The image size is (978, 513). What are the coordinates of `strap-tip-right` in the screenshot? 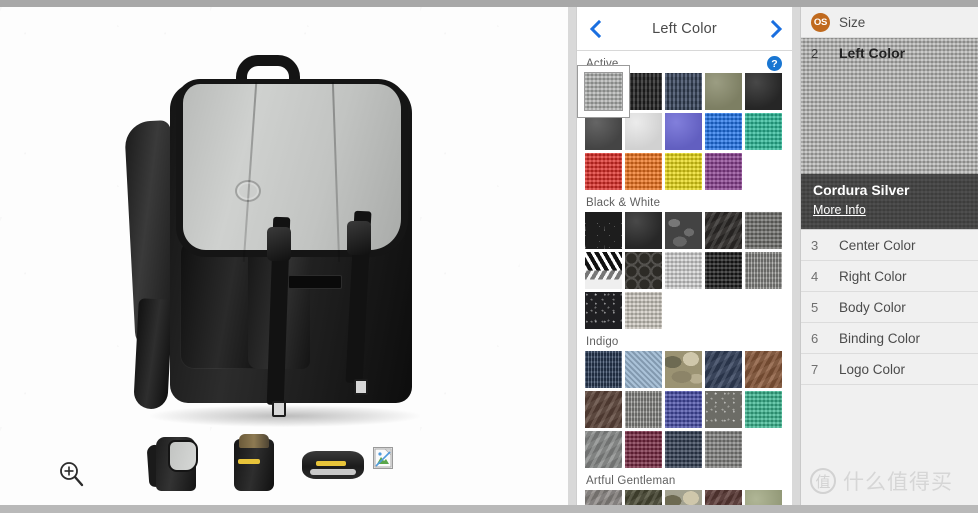 It's located at (361, 387).